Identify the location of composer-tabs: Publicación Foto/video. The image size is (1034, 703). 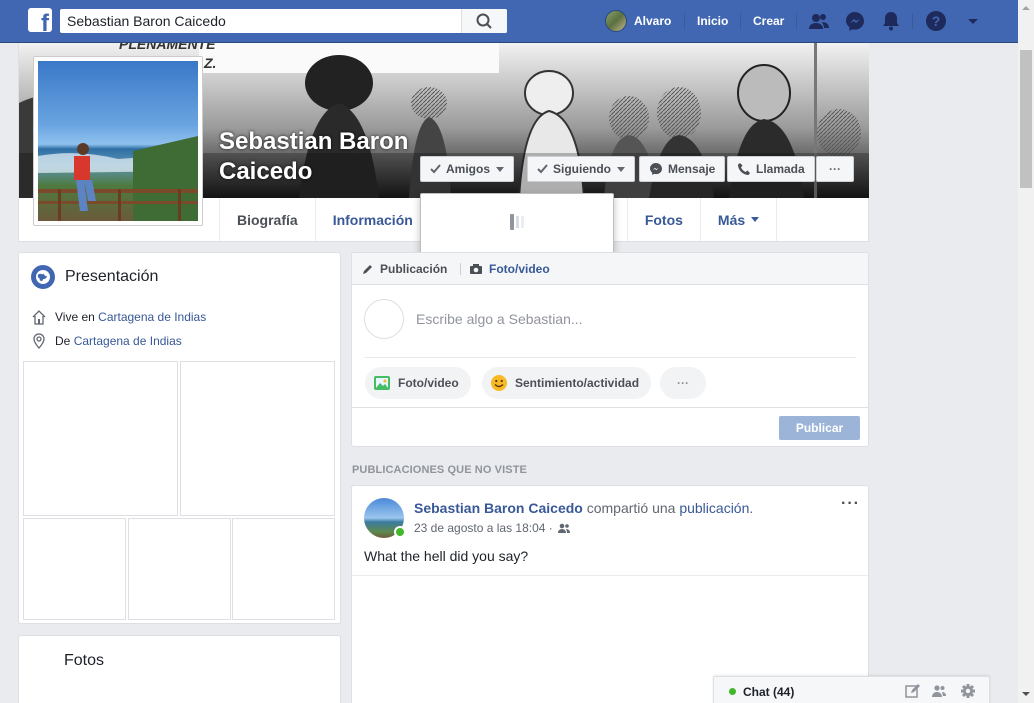
(610, 269).